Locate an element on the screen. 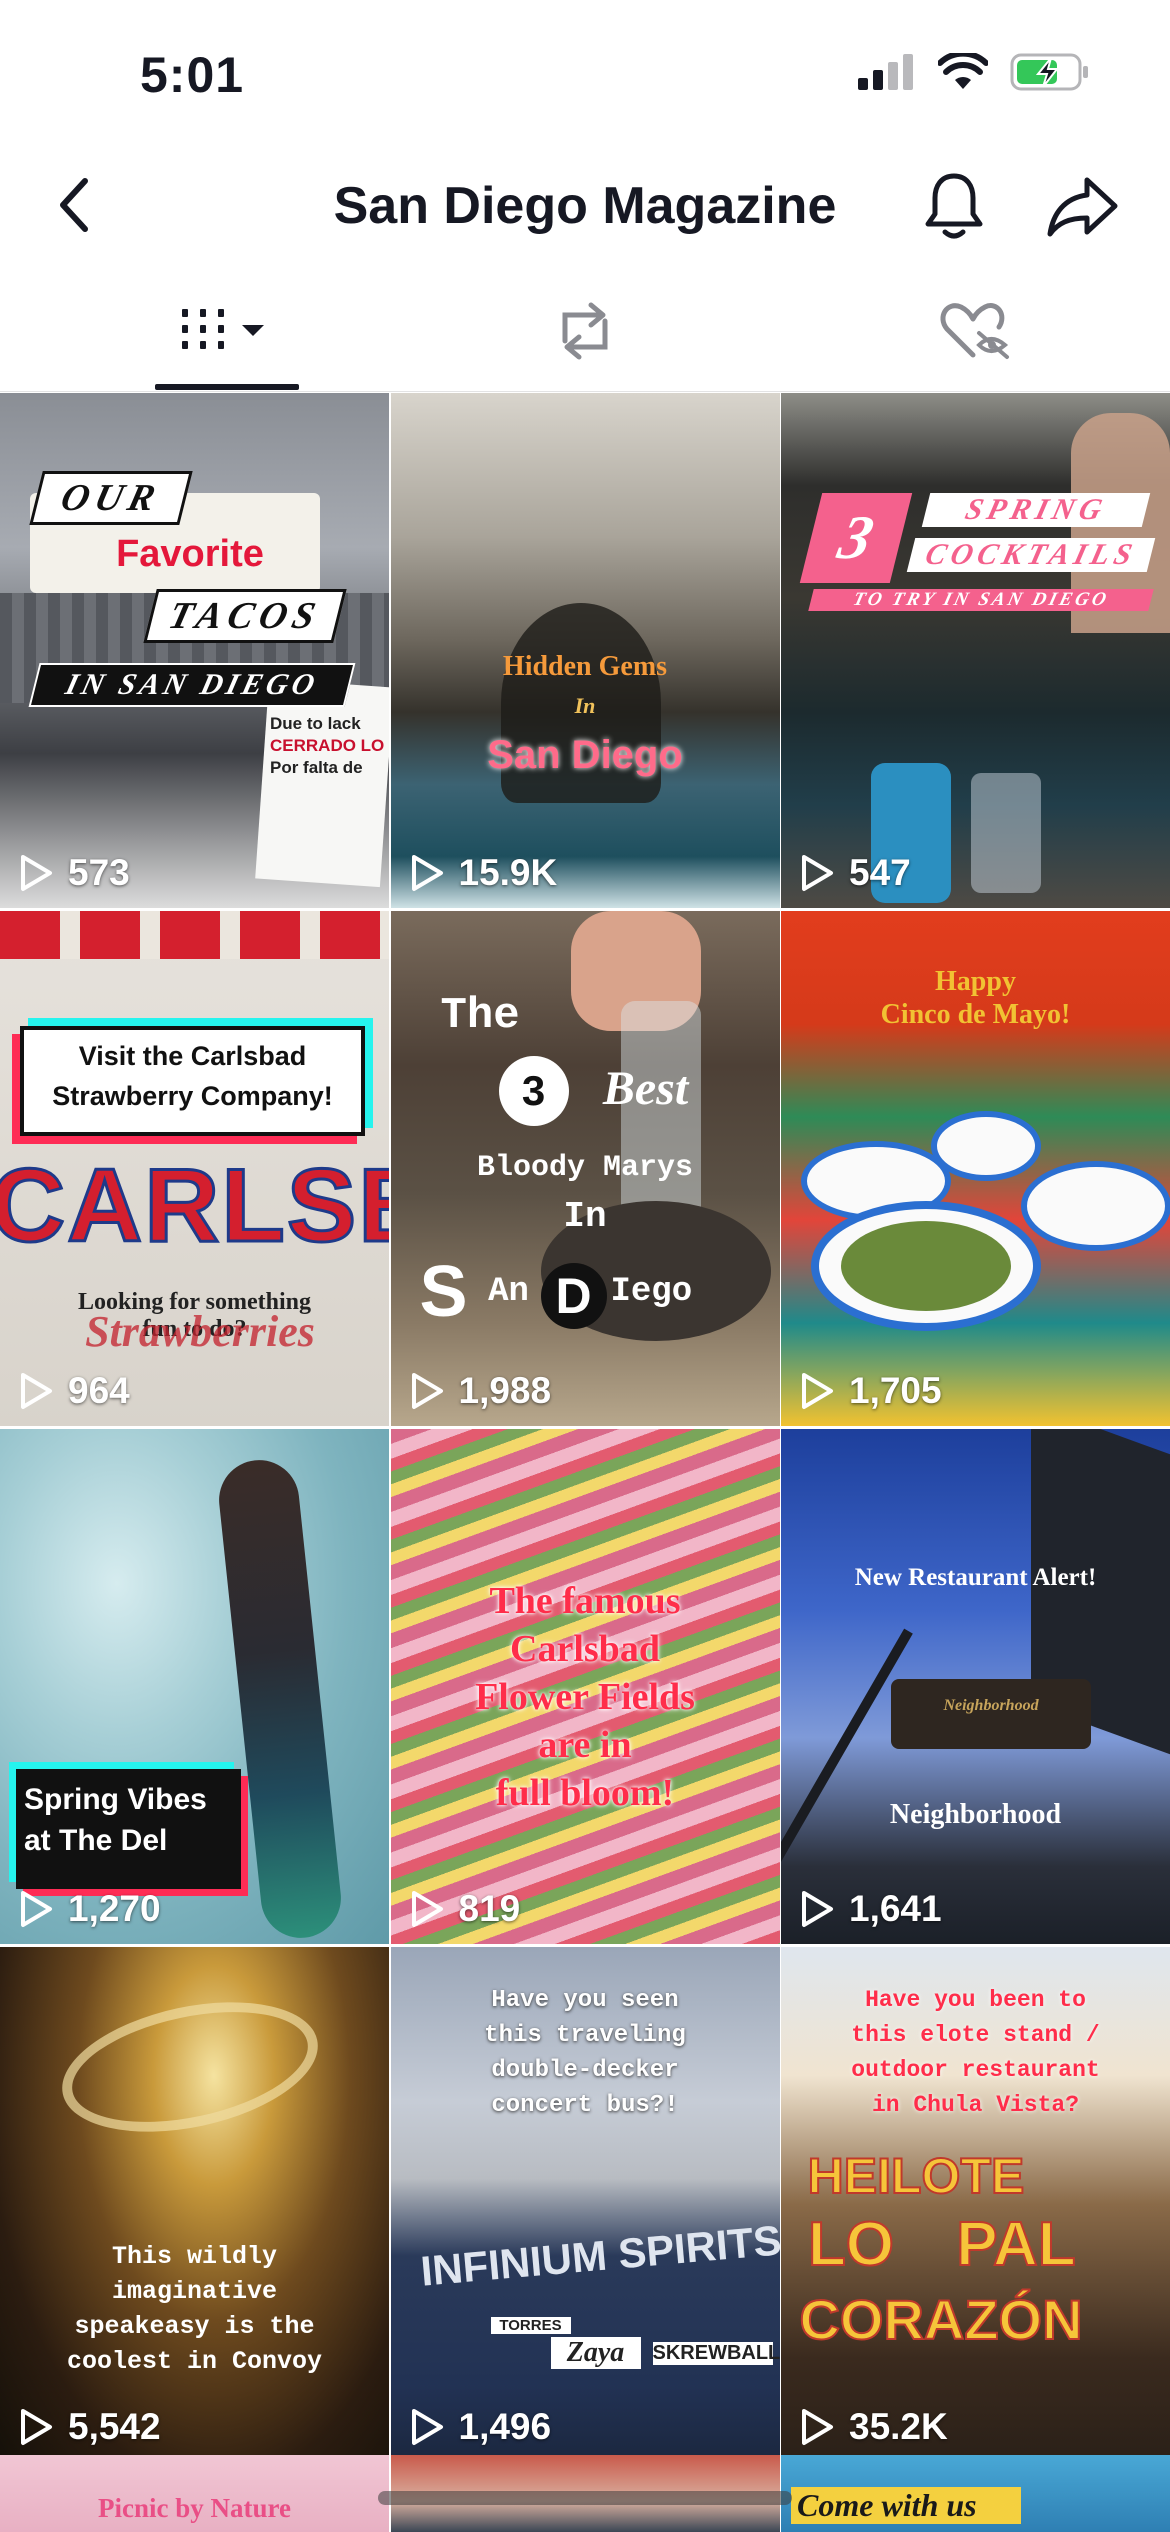  bus-text: Zaya is located at coordinates (595, 2353).